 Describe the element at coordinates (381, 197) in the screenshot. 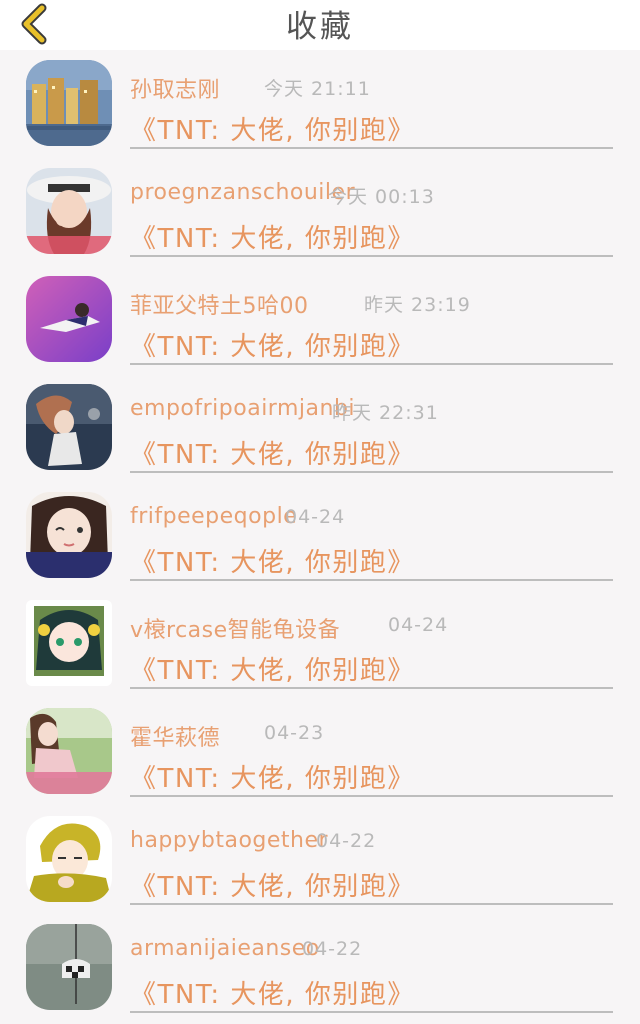

I see `timestamp: 今天 00:13` at that location.